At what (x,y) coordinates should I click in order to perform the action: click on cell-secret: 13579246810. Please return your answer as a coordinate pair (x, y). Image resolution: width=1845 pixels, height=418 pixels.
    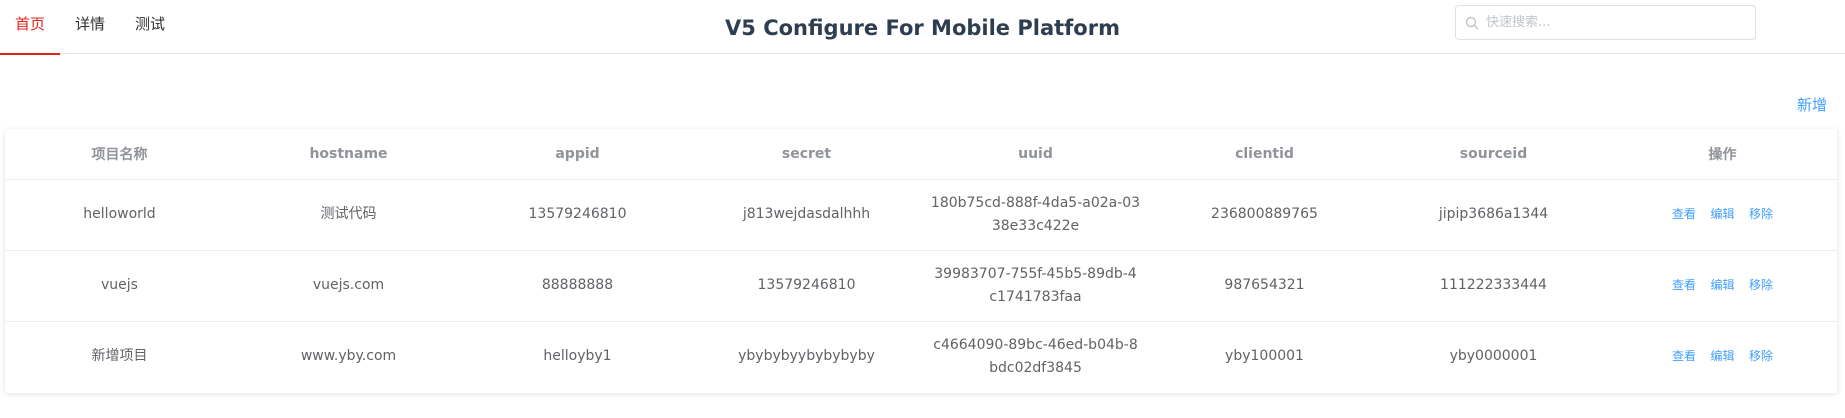
    Looking at the image, I should click on (806, 286).